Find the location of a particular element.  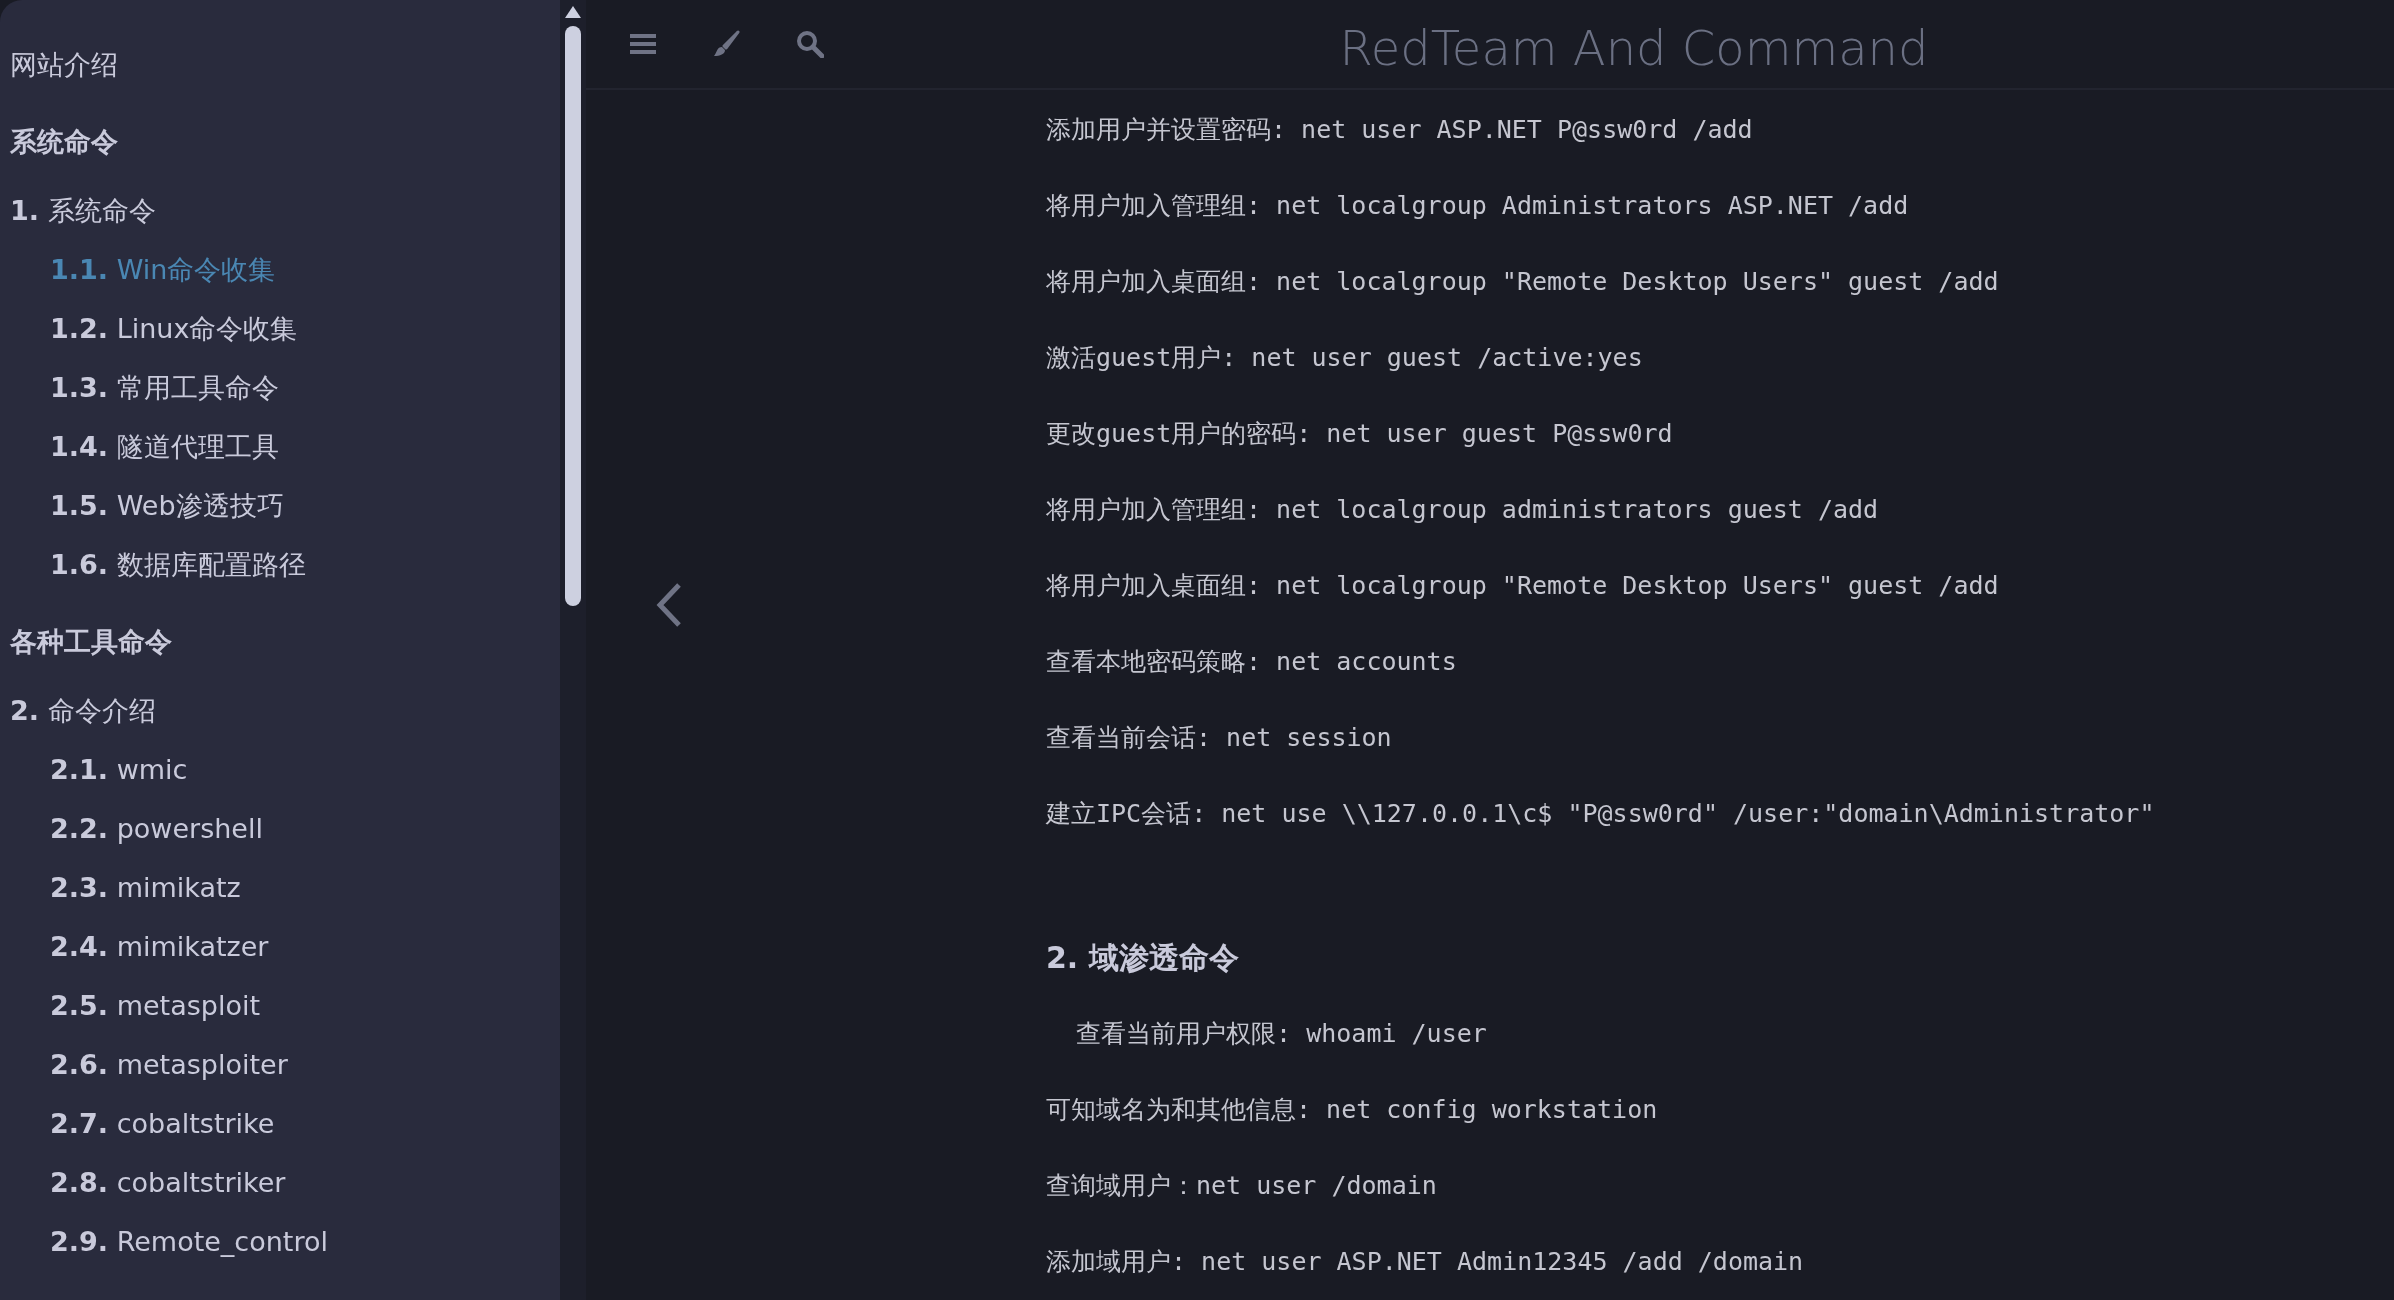

previous-chapter-button is located at coordinates (669, 605).